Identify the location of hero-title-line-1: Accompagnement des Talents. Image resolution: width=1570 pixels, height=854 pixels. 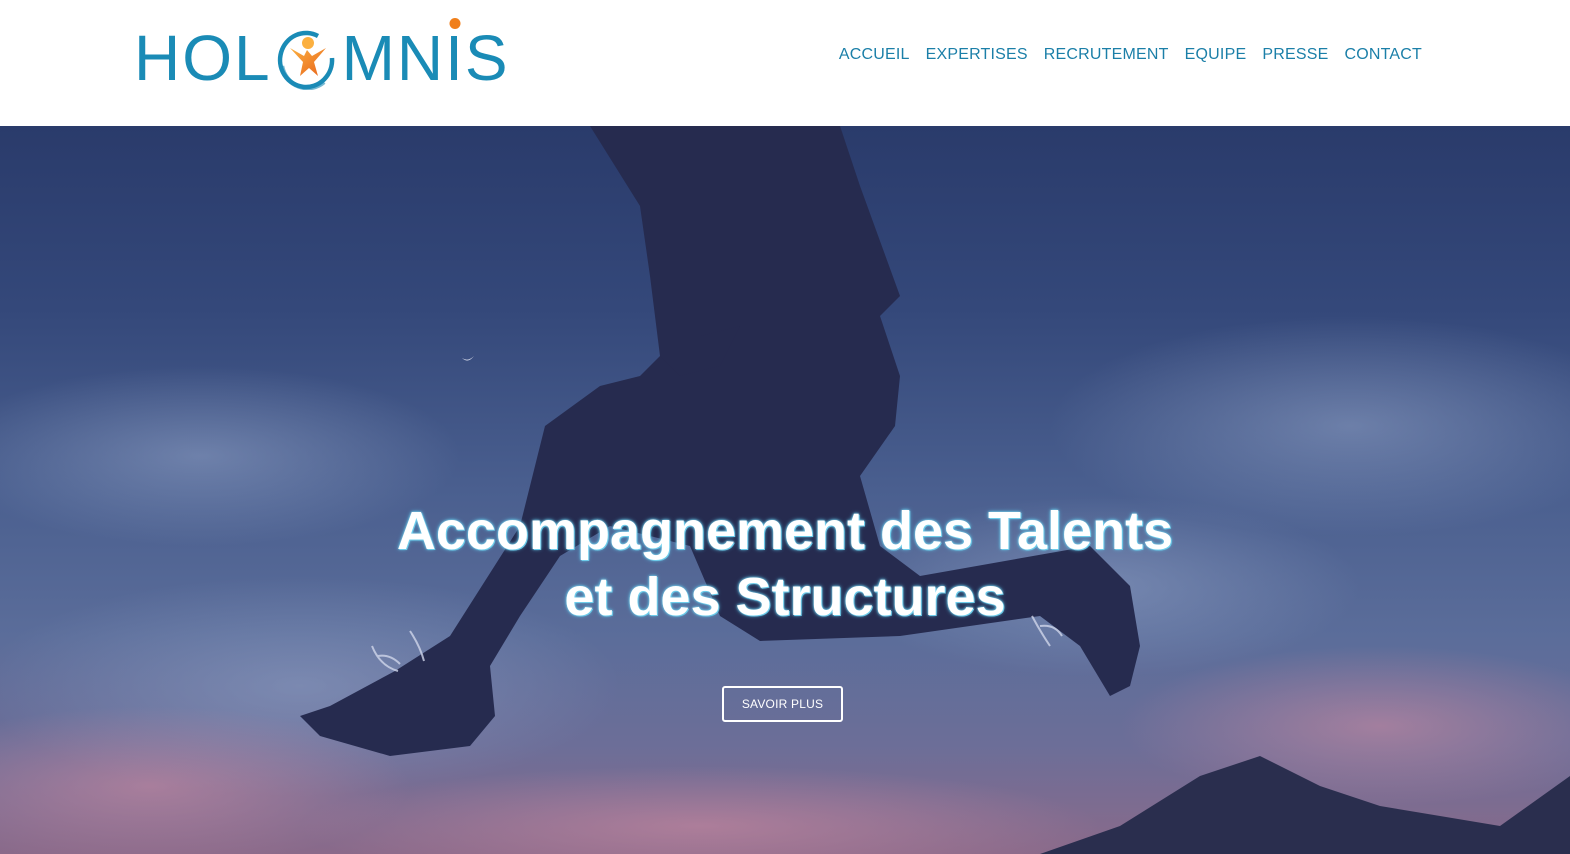
(785, 531).